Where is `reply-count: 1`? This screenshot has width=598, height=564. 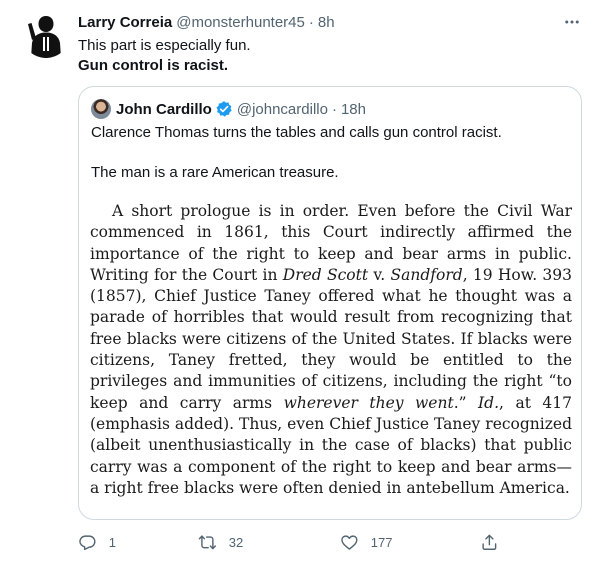
reply-count: 1 is located at coordinates (112, 542).